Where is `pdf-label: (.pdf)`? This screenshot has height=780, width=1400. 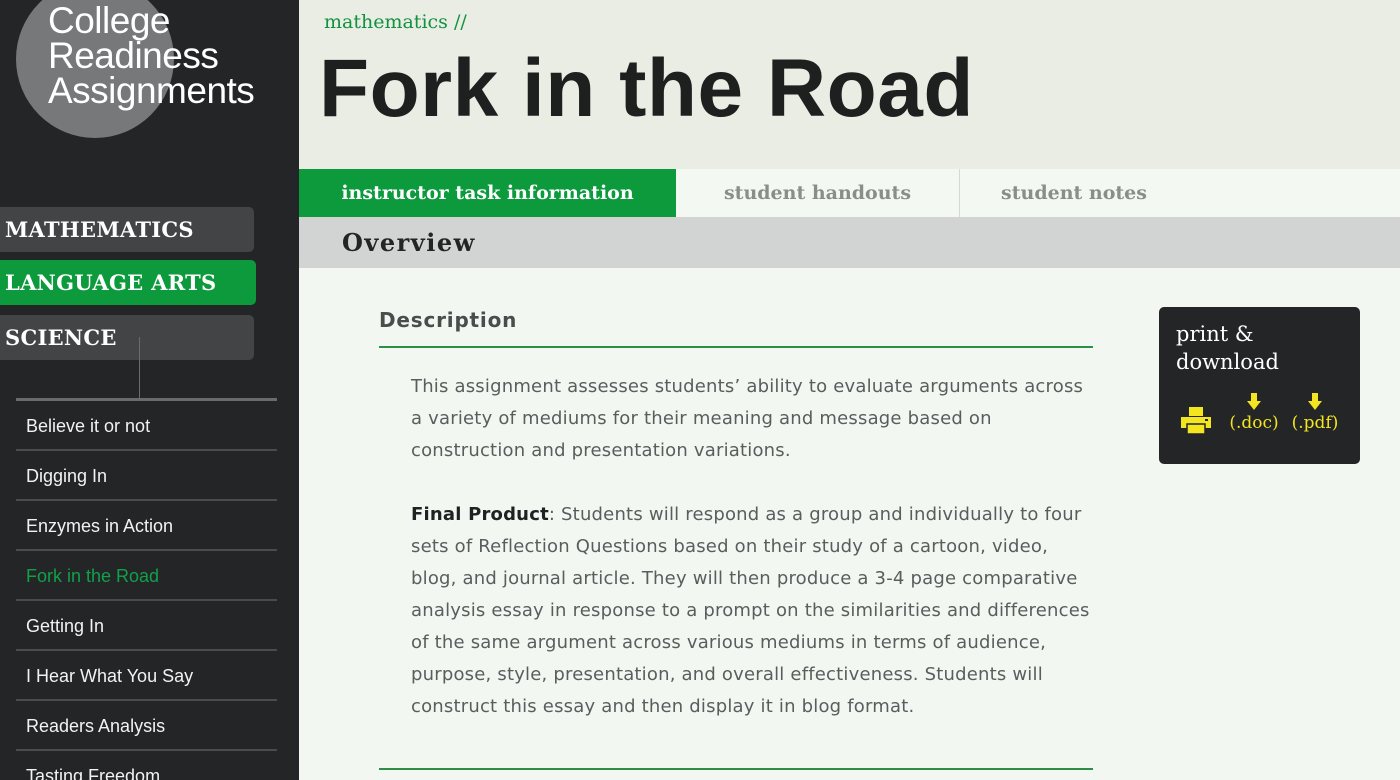
pdf-label: (.pdf) is located at coordinates (1315, 423).